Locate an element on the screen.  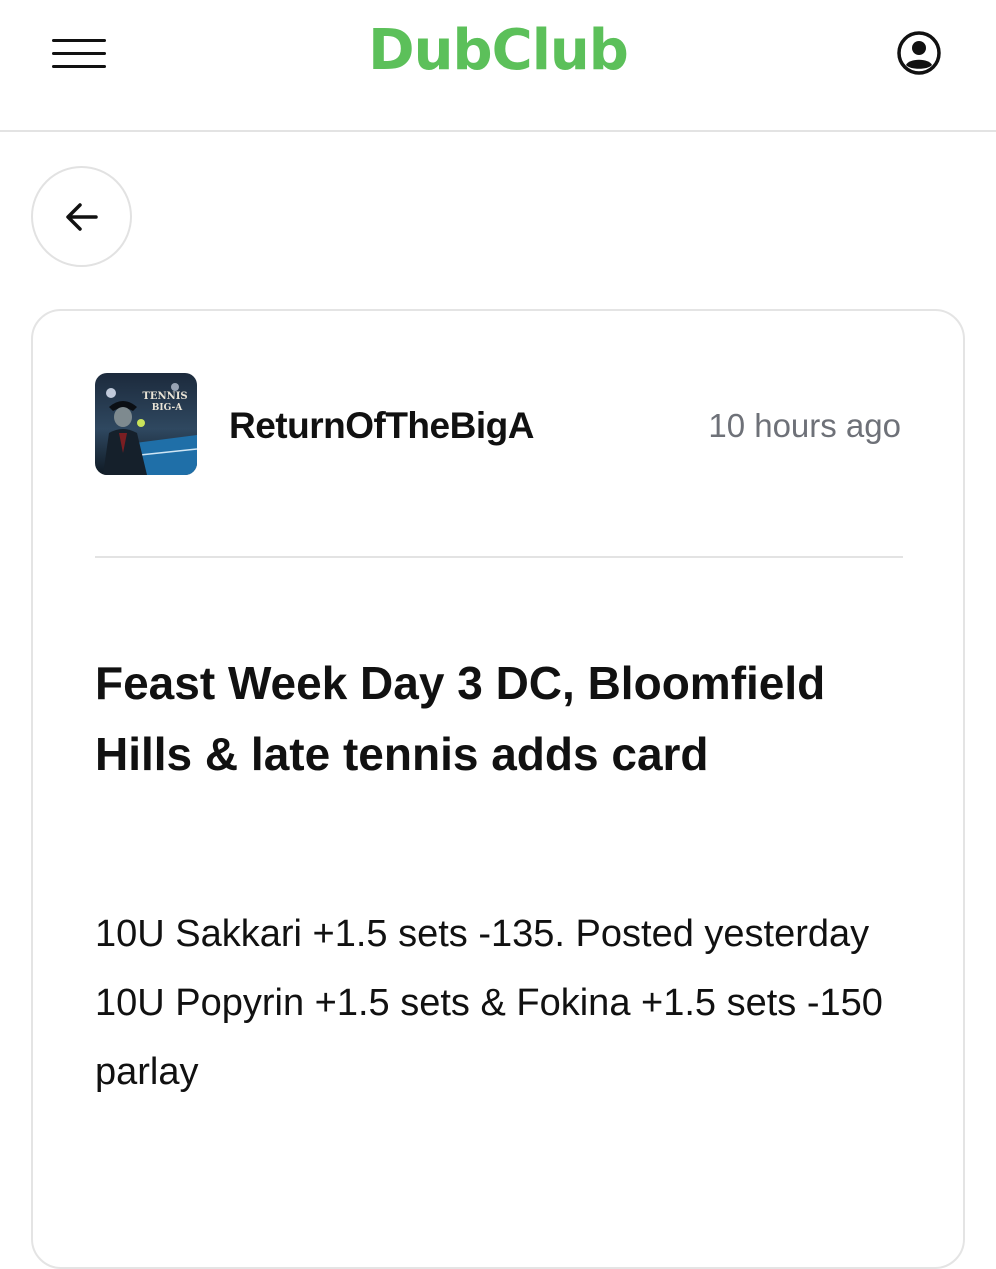
author-name: ReturnOfTheBigA is located at coordinates (381, 426).